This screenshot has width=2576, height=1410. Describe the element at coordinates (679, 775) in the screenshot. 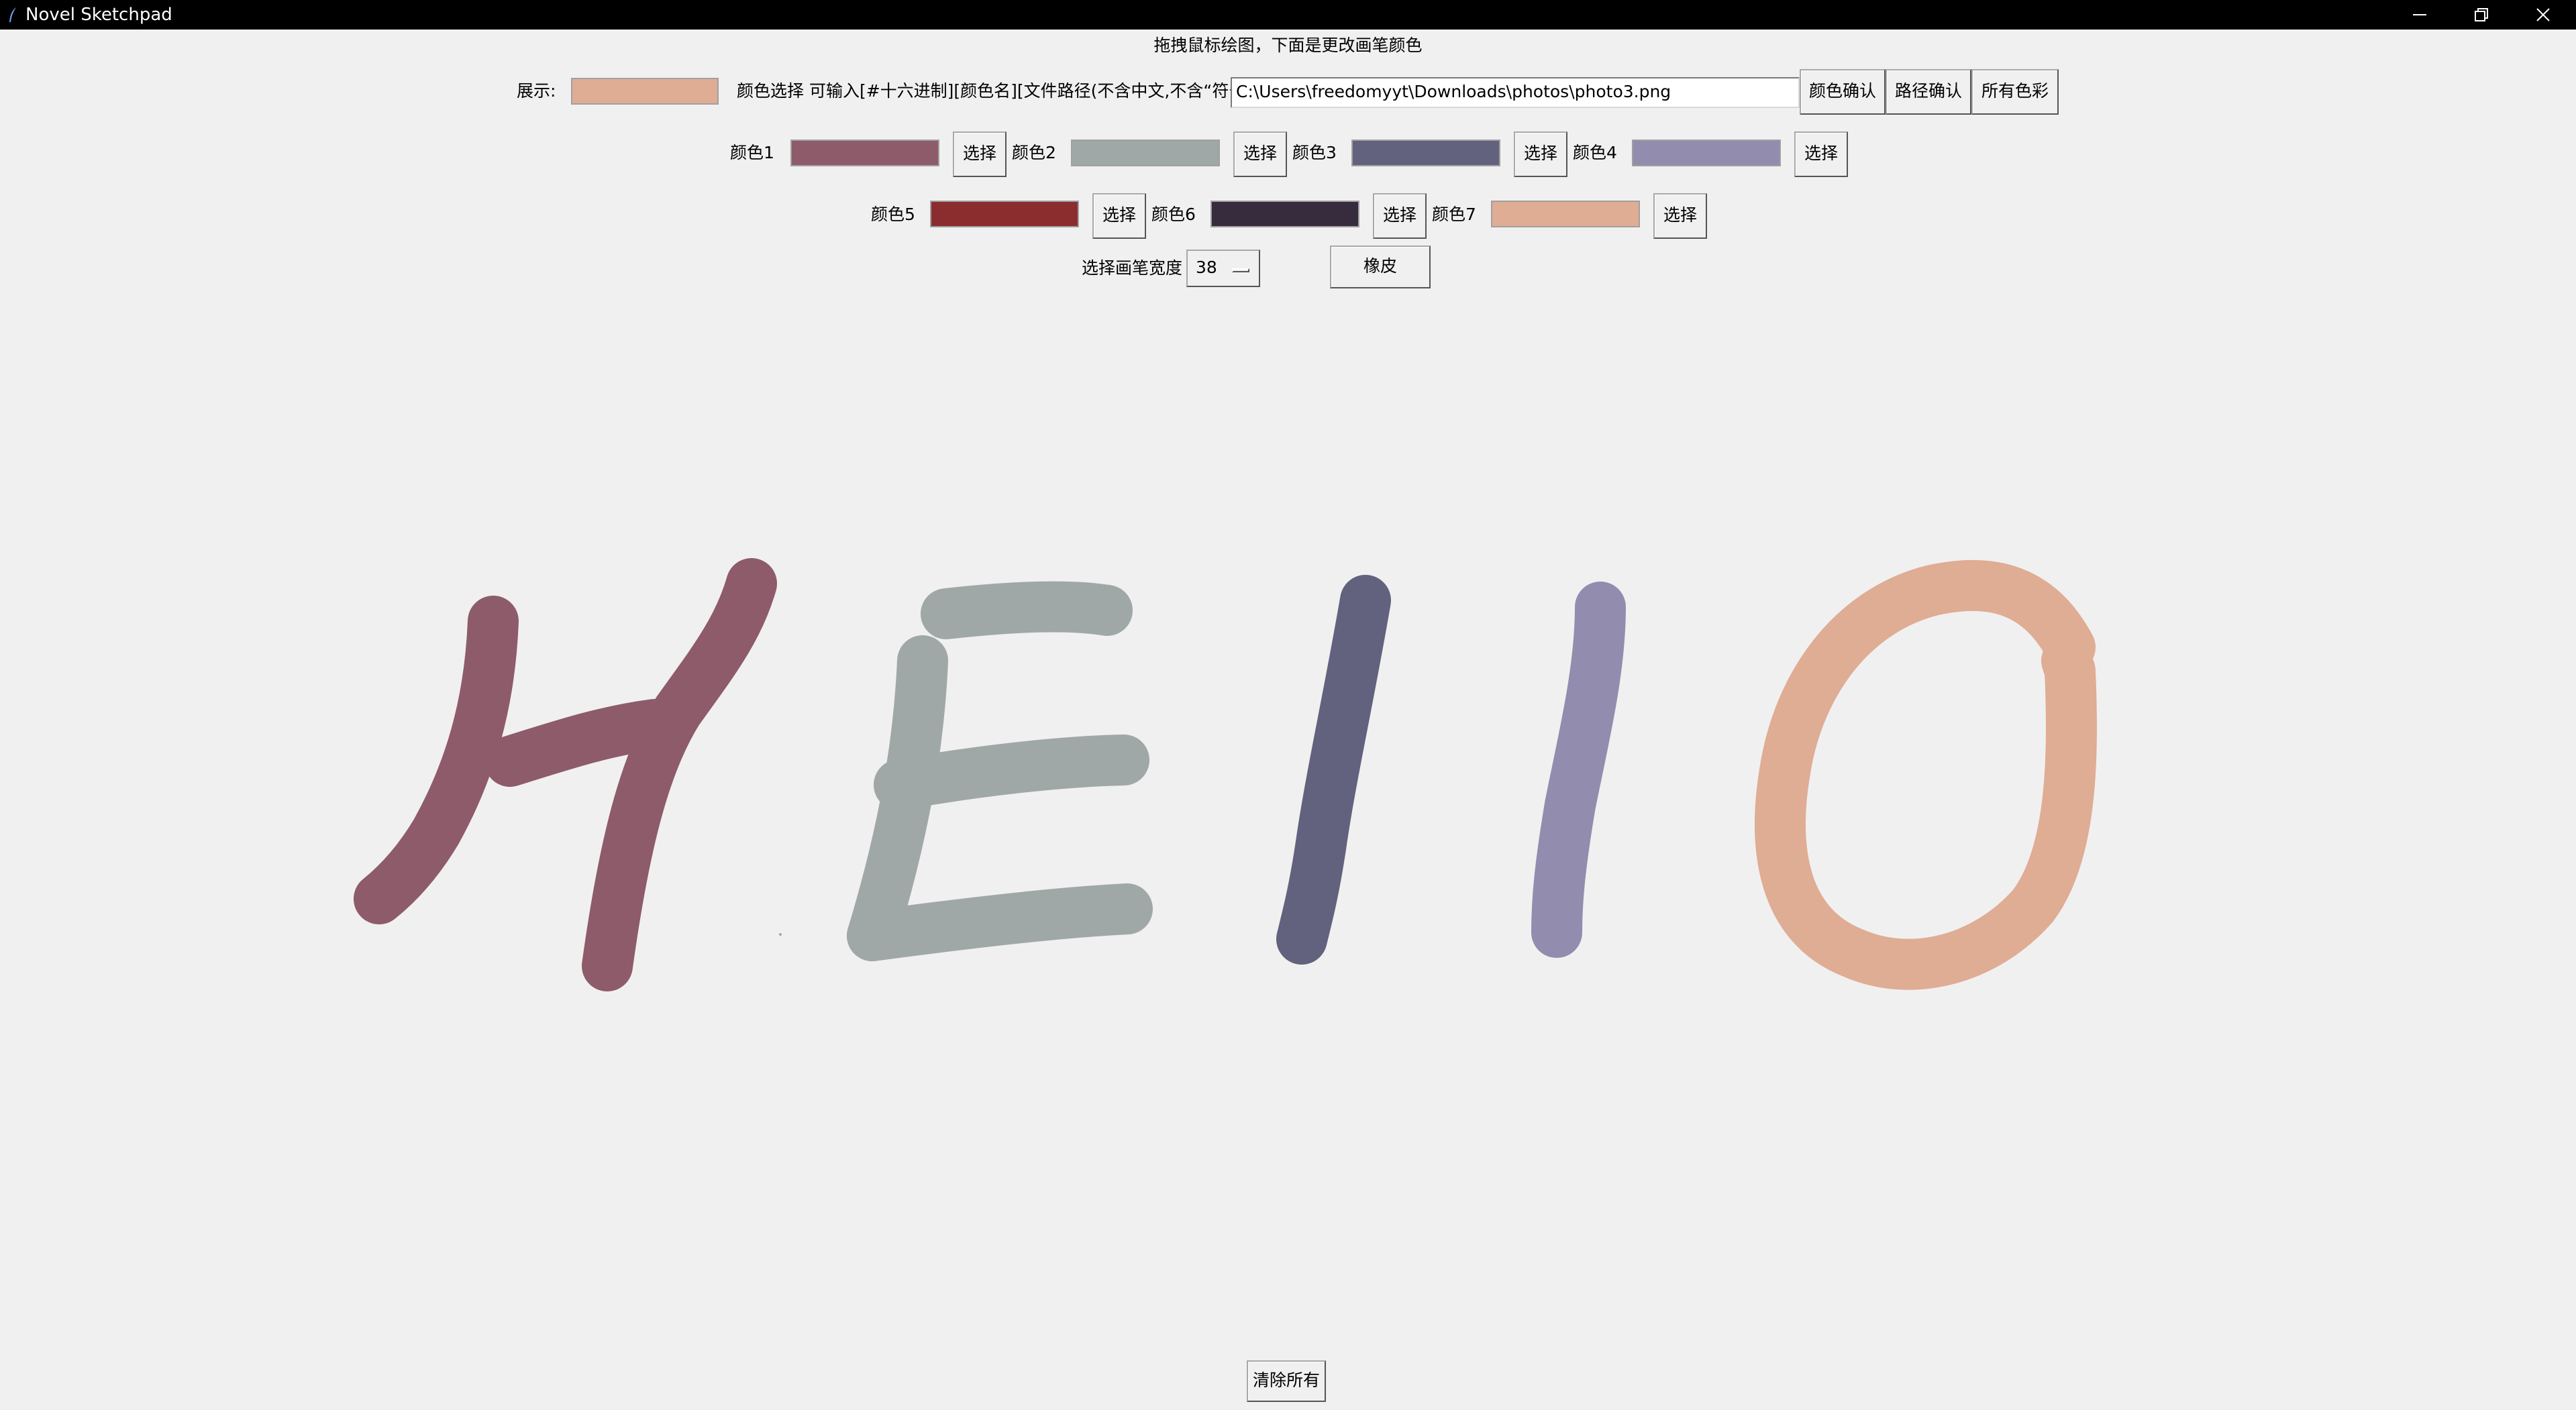

I see `stroke-h-right` at that location.